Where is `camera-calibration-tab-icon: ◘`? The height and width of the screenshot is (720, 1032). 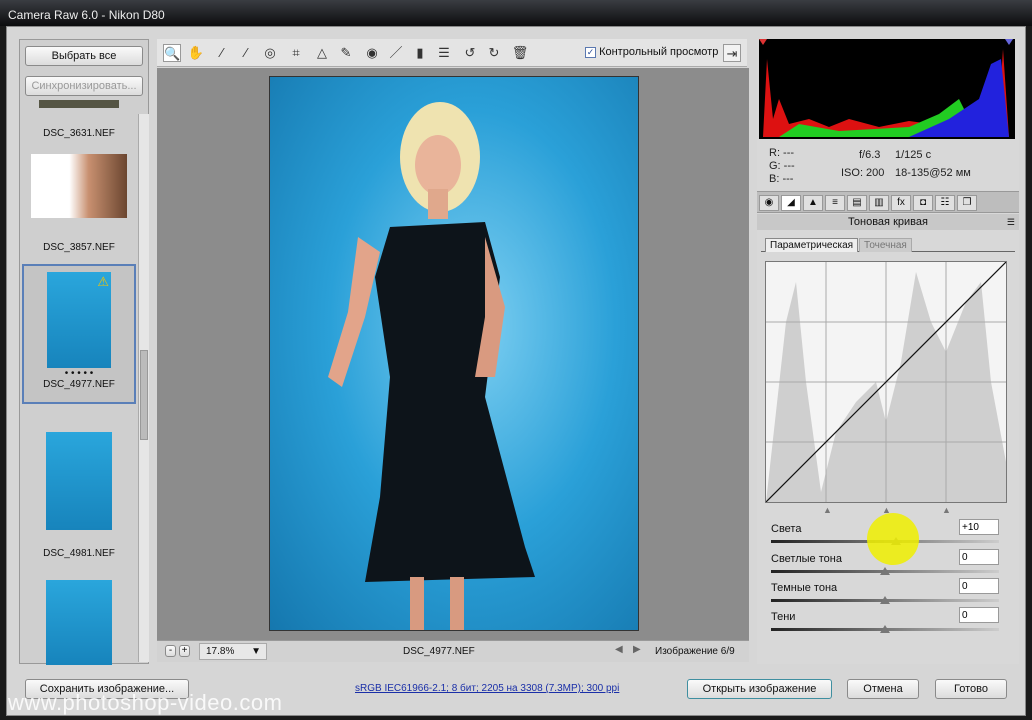
camera-calibration-tab-icon: ◘ is located at coordinates (923, 203).